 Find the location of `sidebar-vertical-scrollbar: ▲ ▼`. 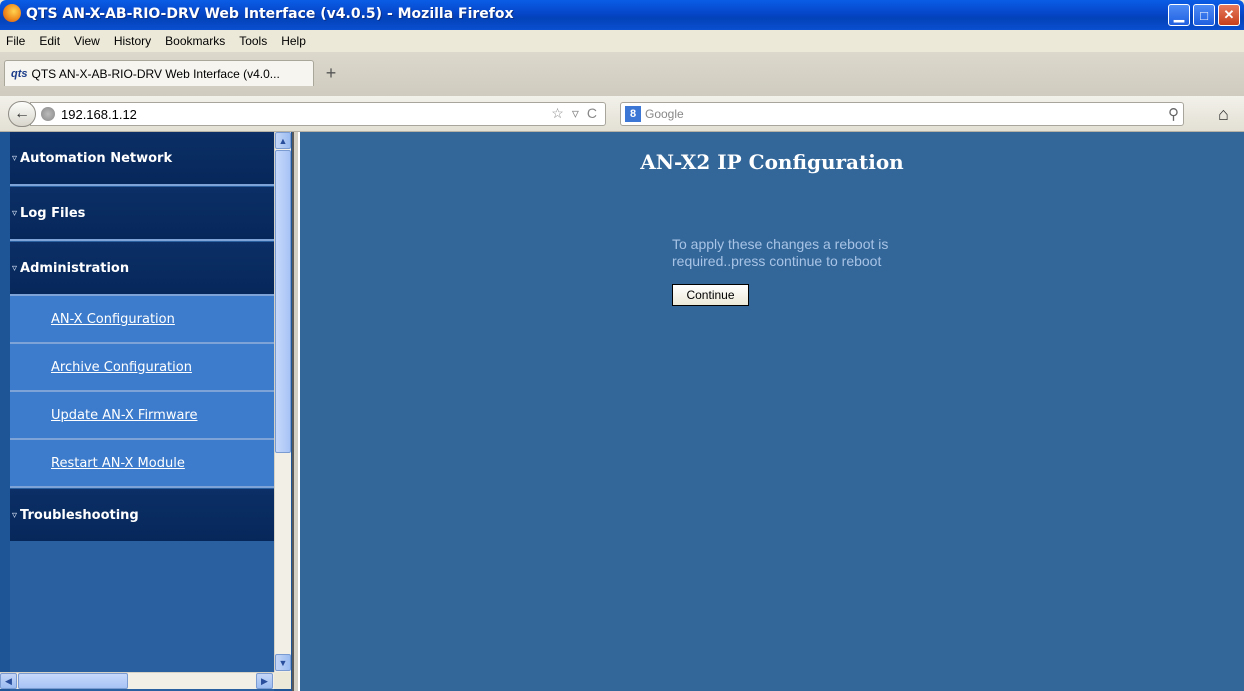

sidebar-vertical-scrollbar: ▲ ▼ is located at coordinates (282, 402).